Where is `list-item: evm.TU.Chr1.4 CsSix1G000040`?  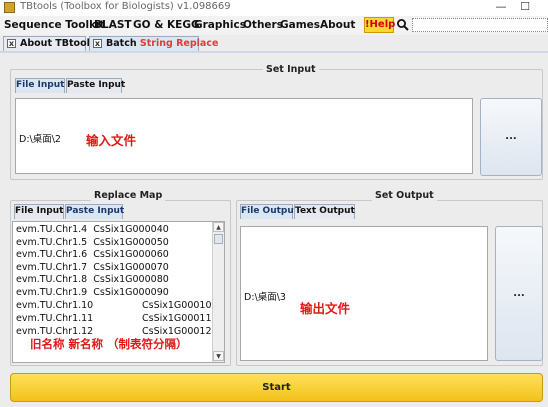
list-item: evm.TU.Chr1.4 CsSix1G000040 is located at coordinates (92, 229).